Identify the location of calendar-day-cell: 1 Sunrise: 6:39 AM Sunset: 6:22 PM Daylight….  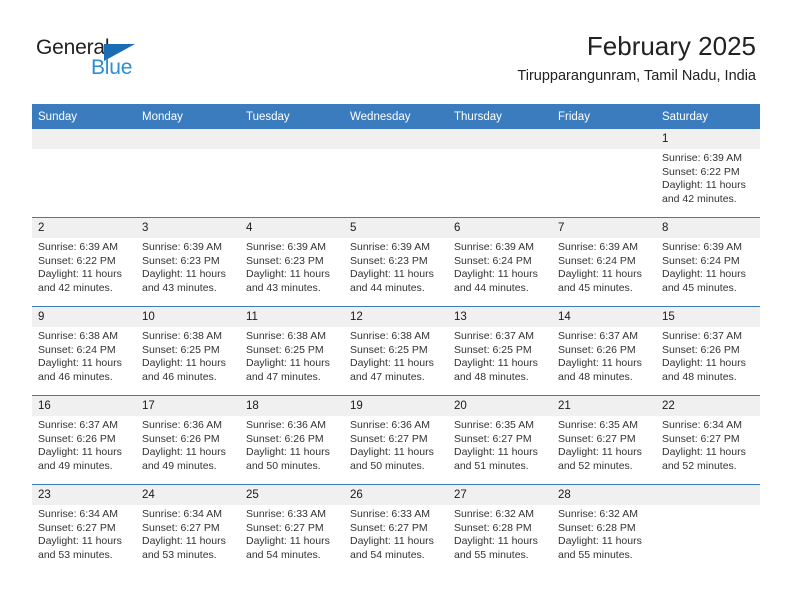
(708, 173).